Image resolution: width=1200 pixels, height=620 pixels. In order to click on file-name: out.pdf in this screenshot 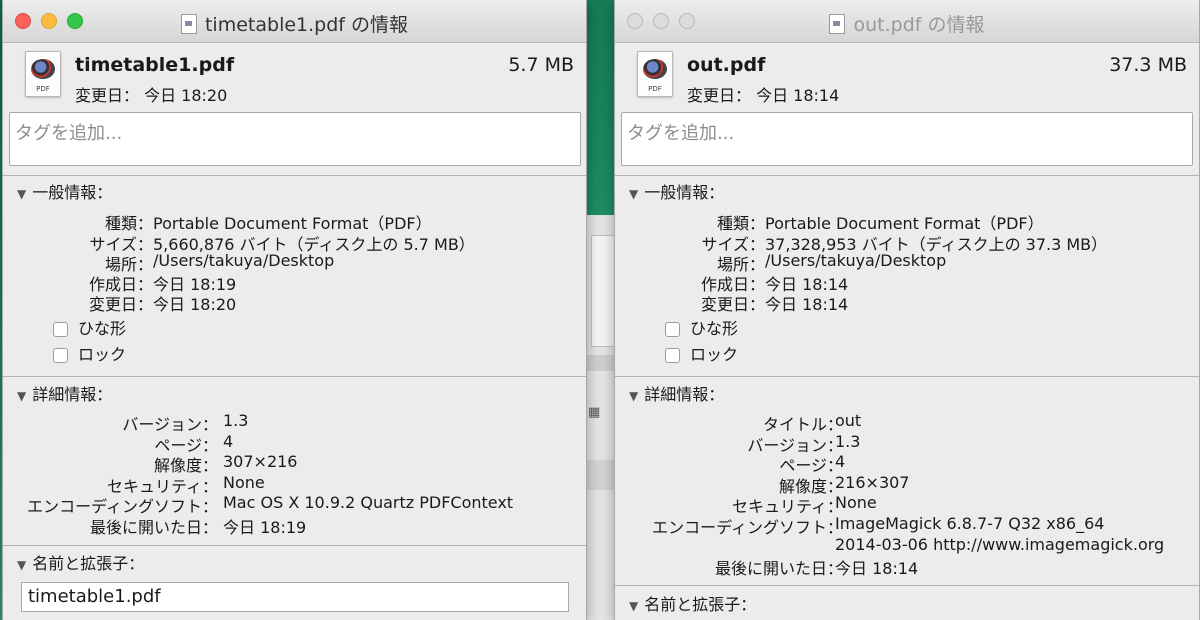, I will do `click(726, 65)`.